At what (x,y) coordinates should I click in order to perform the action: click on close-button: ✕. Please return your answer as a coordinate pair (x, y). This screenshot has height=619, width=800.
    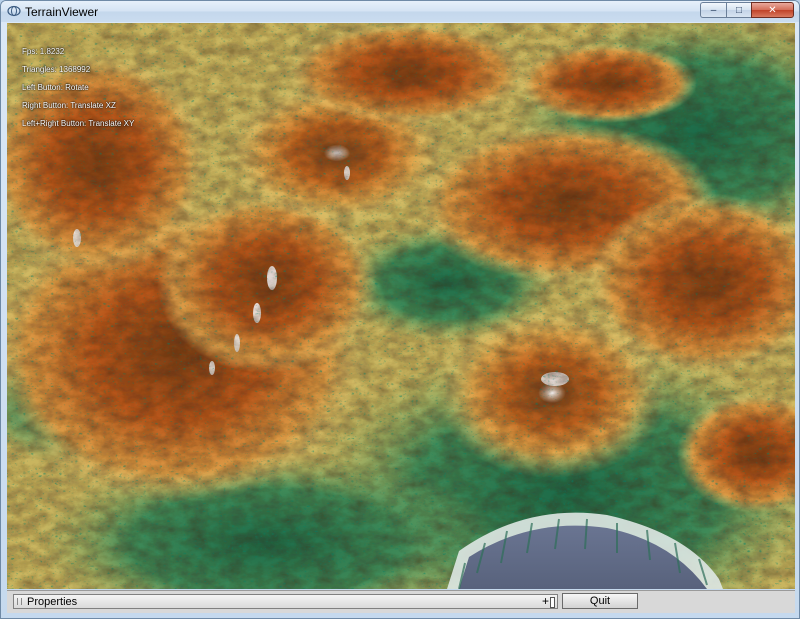
    Looking at the image, I should click on (772, 10).